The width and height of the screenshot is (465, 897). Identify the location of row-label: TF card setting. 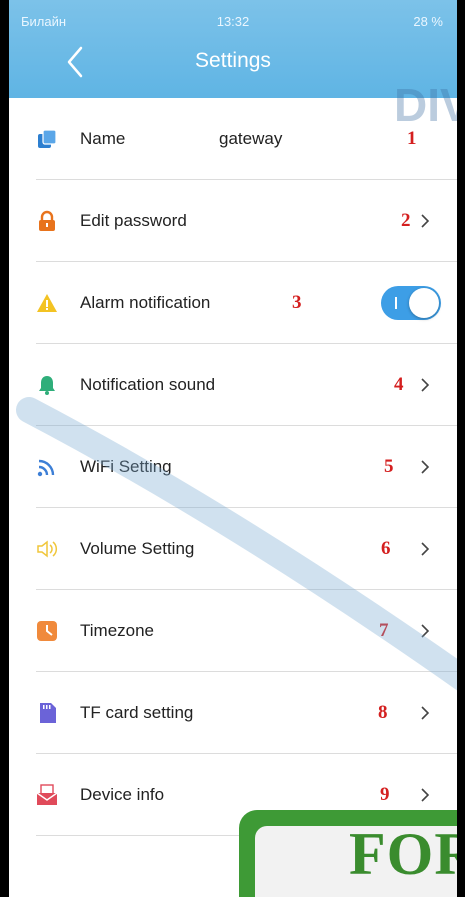
(137, 712).